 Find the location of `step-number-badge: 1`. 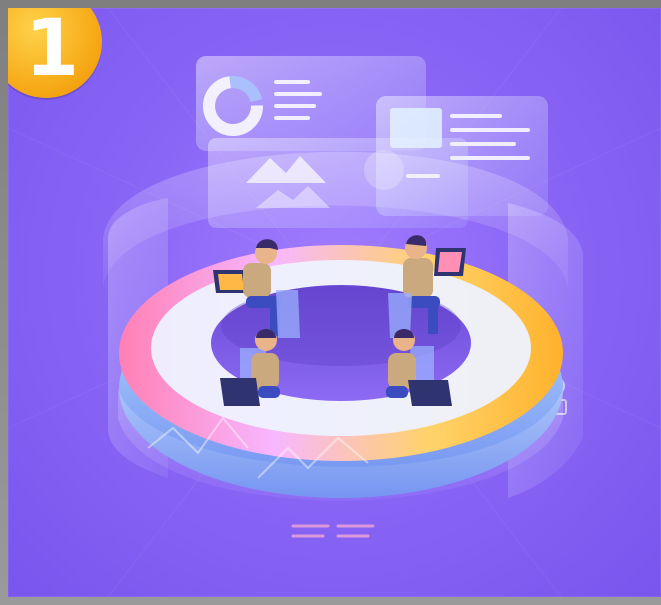

step-number-badge: 1 is located at coordinates (55, 53).